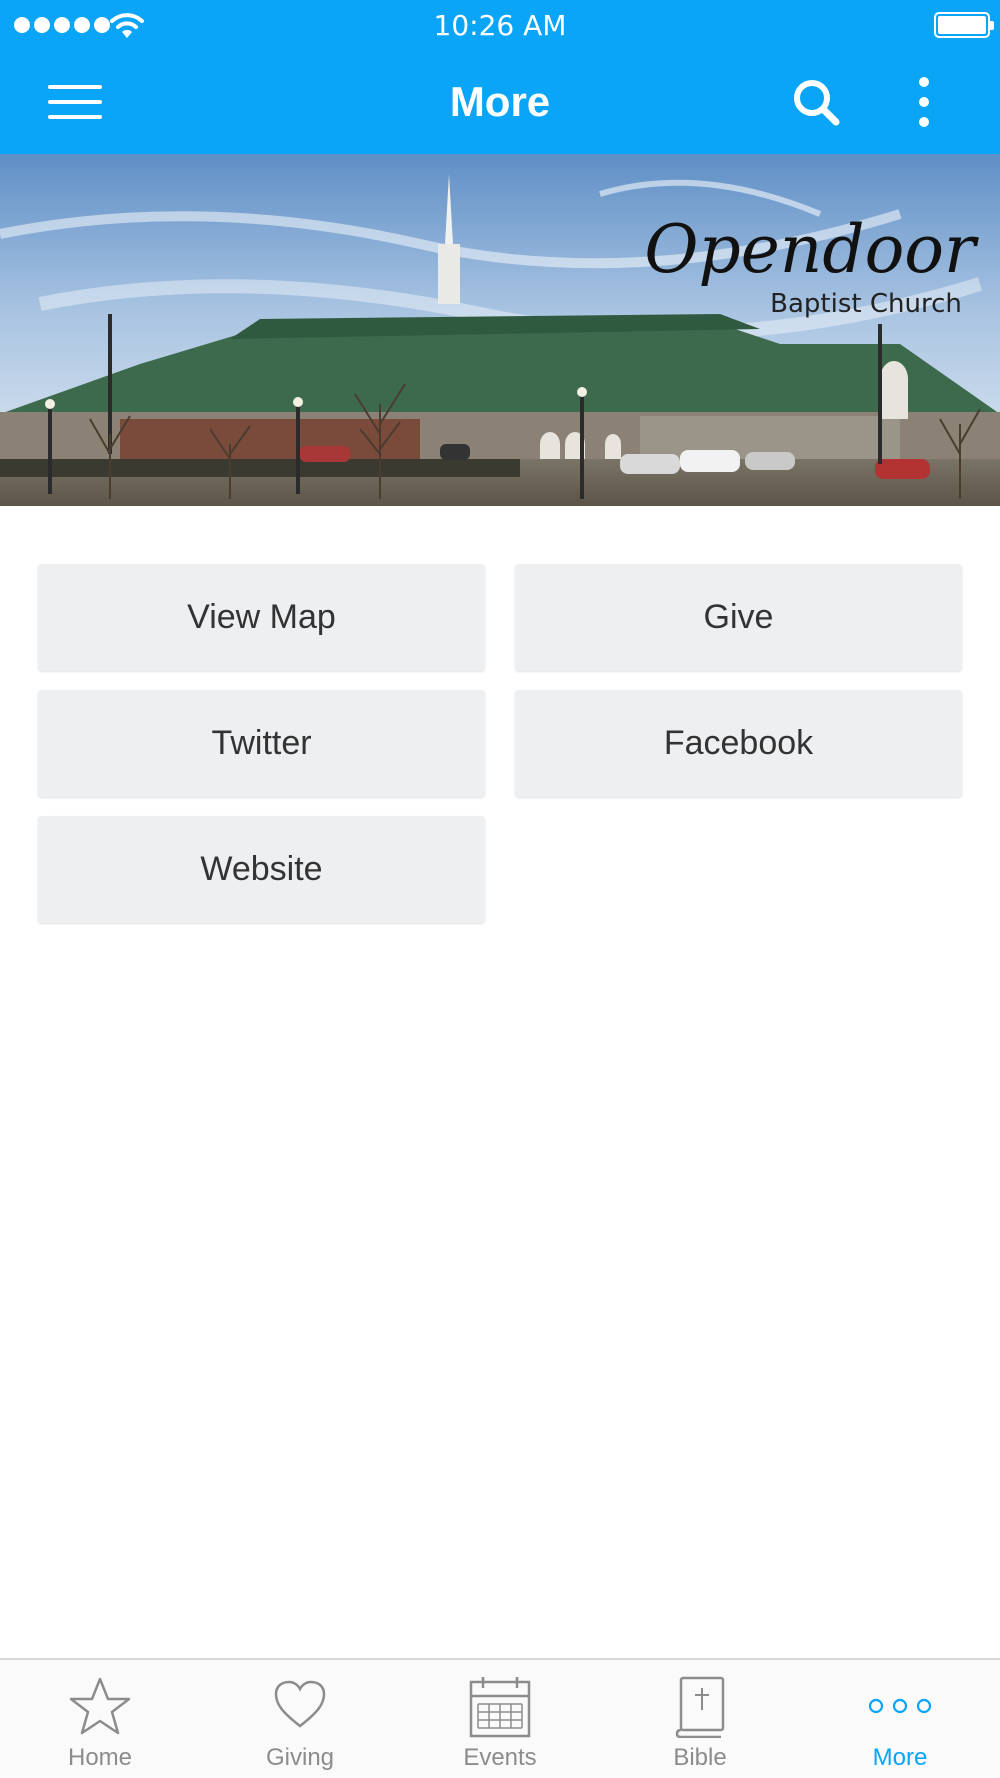 Image resolution: width=1000 pixels, height=1778 pixels. What do you see at coordinates (900, 1719) in the screenshot?
I see `tab-more: More` at bounding box center [900, 1719].